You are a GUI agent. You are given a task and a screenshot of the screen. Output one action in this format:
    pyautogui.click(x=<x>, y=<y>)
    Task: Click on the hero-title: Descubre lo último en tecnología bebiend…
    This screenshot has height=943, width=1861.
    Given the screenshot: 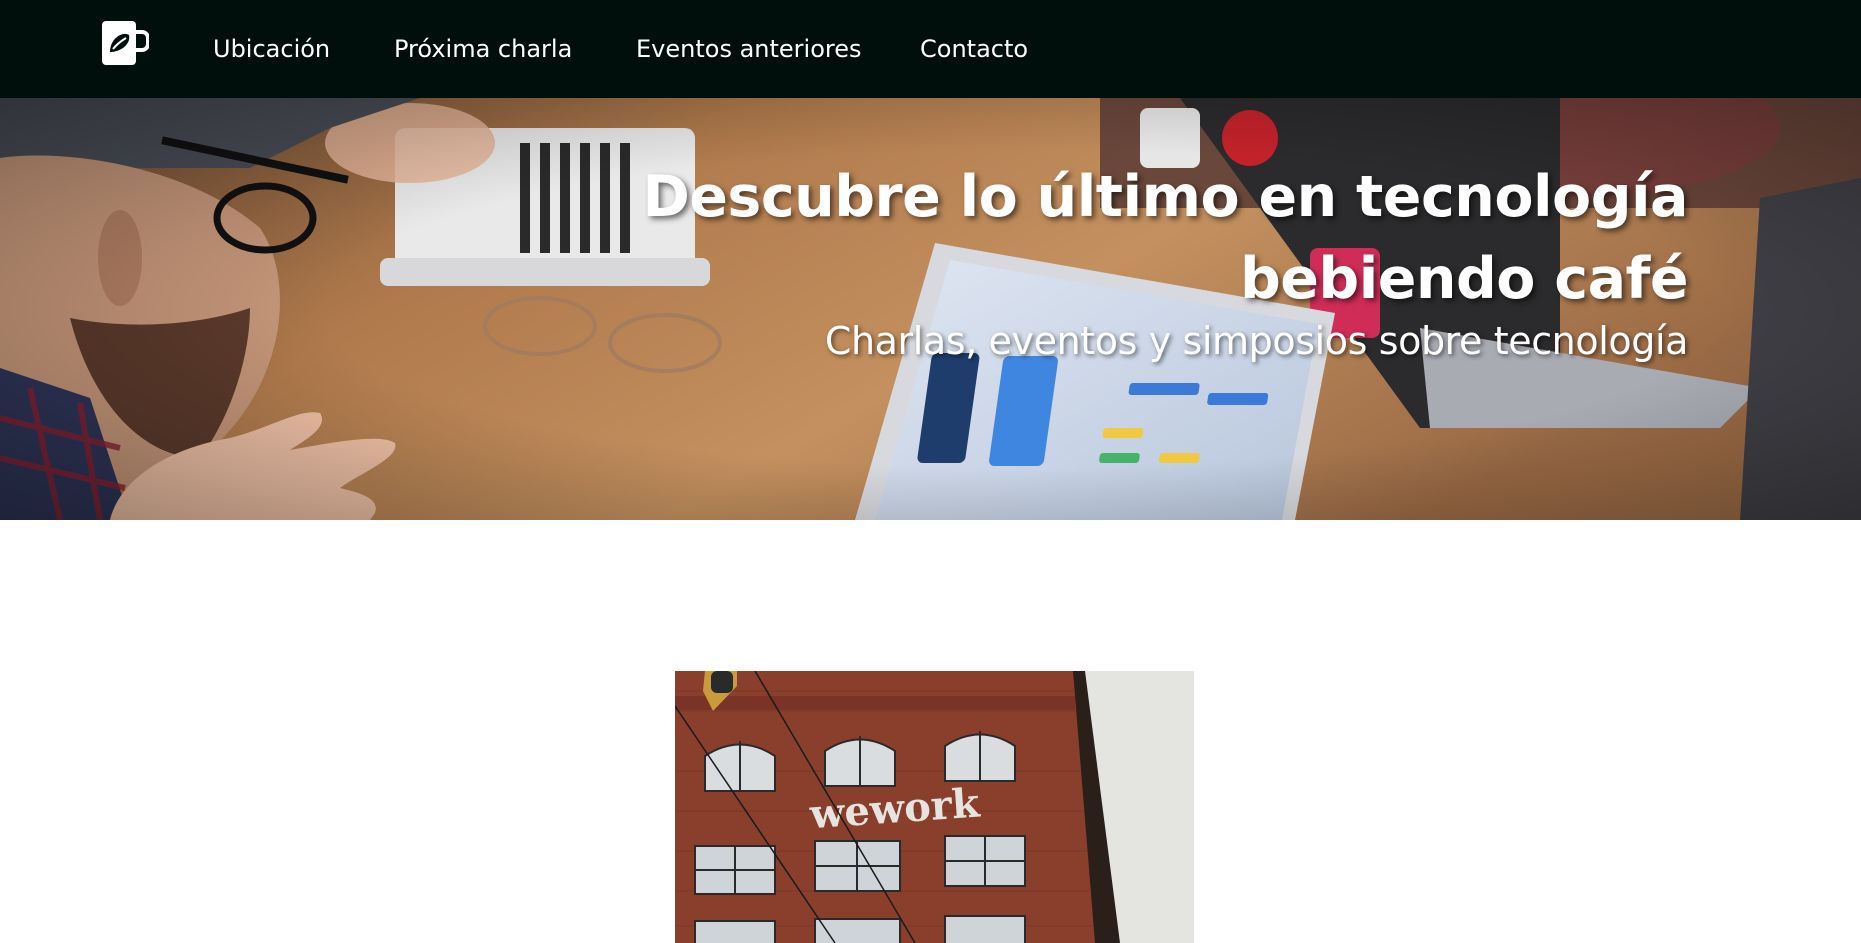 What is the action you would take?
    pyautogui.click(x=1068, y=238)
    